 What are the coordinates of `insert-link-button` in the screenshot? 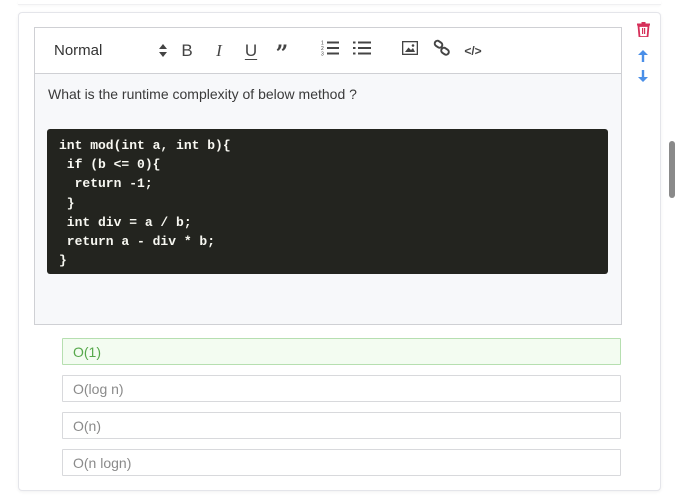 It's located at (442, 50).